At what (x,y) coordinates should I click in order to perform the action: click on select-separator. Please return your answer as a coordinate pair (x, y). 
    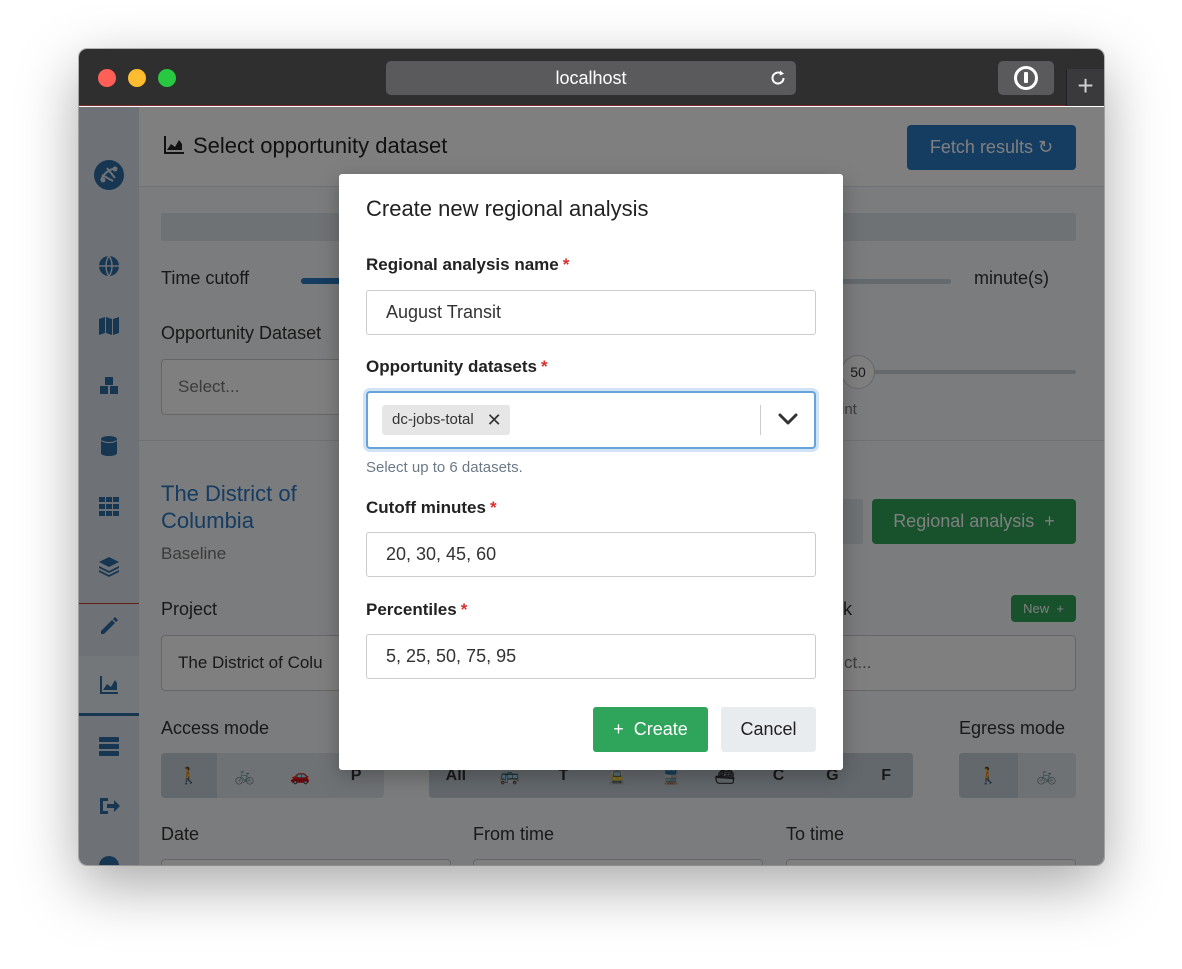
    Looking at the image, I should click on (760, 420).